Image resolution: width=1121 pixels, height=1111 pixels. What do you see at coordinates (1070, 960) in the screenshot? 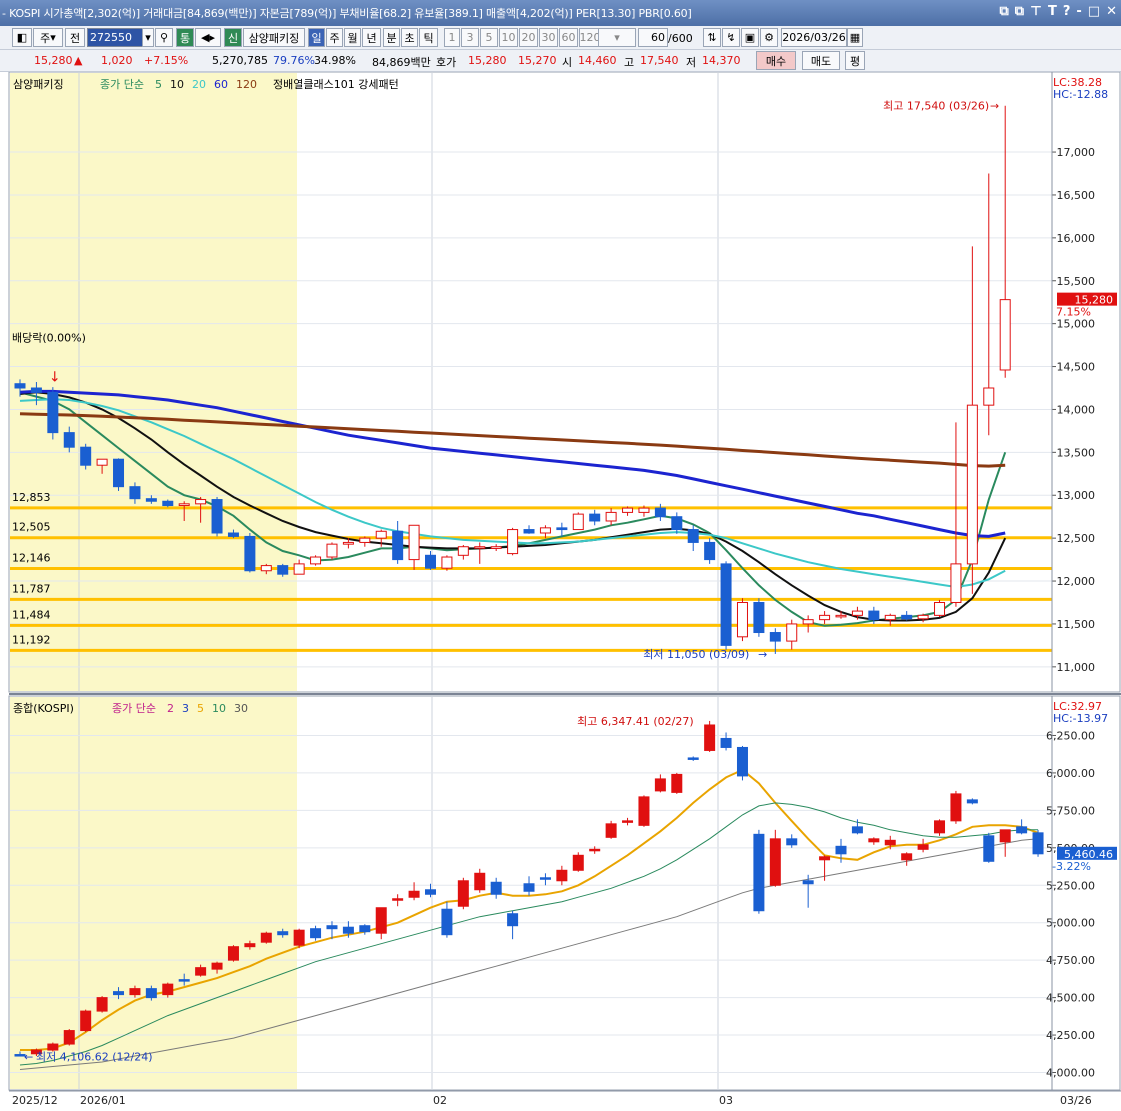
I see `y-tick-label: 4,750.00` at bounding box center [1070, 960].